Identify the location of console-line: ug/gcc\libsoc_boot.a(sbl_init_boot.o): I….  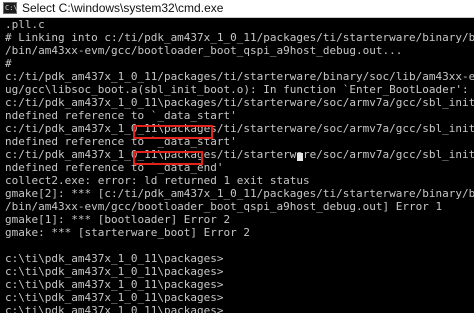
(237, 89).